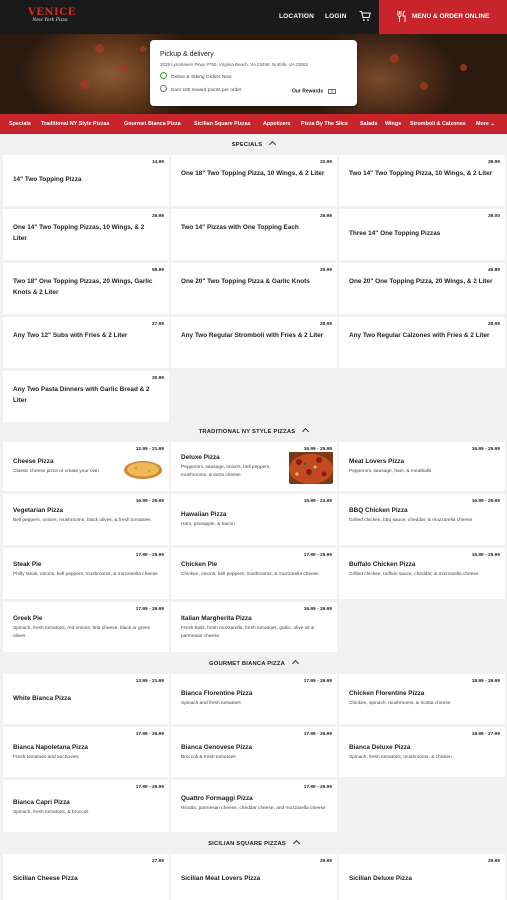  What do you see at coordinates (46, 757) in the screenshot?
I see `item-description: Fresh tomatoes and anchovies` at bounding box center [46, 757].